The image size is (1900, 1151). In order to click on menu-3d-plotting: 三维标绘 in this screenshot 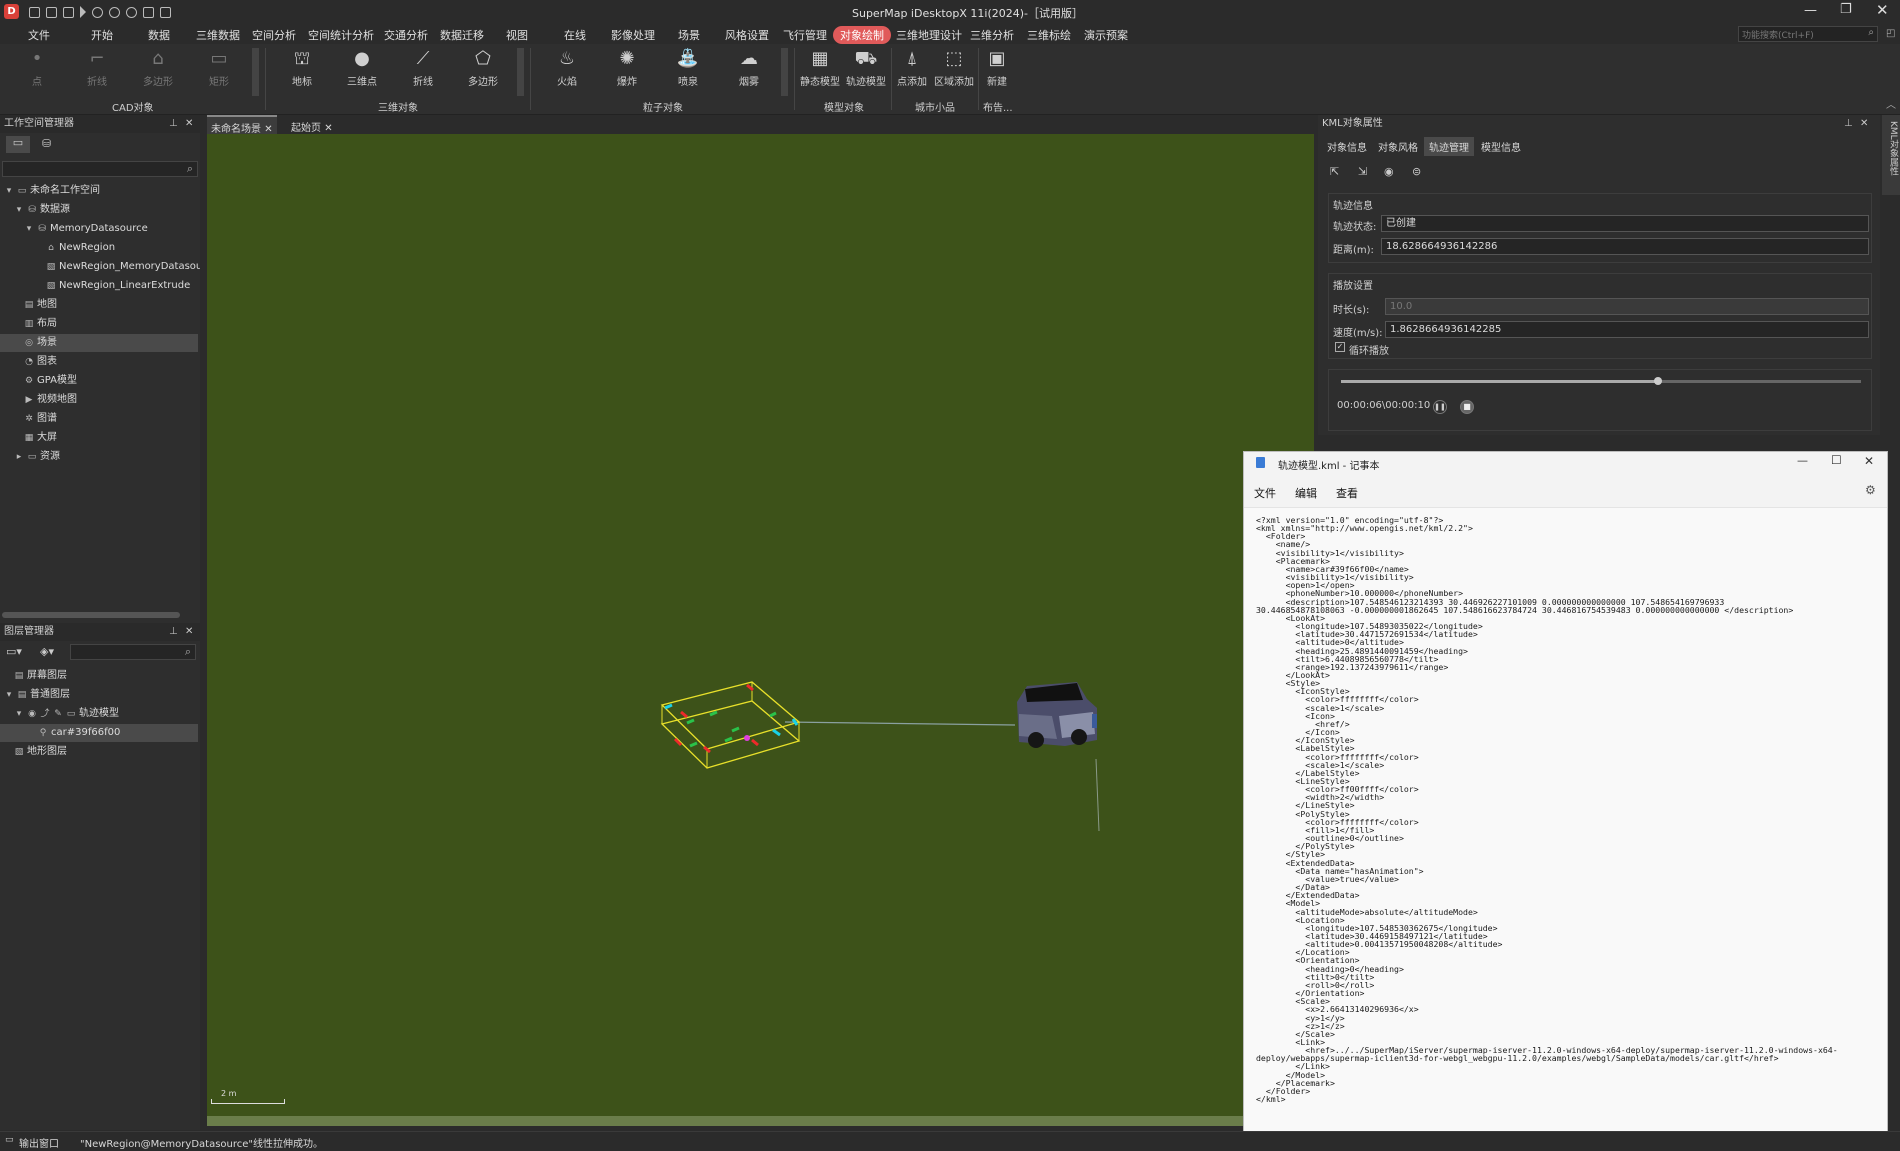, I will do `click(1049, 35)`.